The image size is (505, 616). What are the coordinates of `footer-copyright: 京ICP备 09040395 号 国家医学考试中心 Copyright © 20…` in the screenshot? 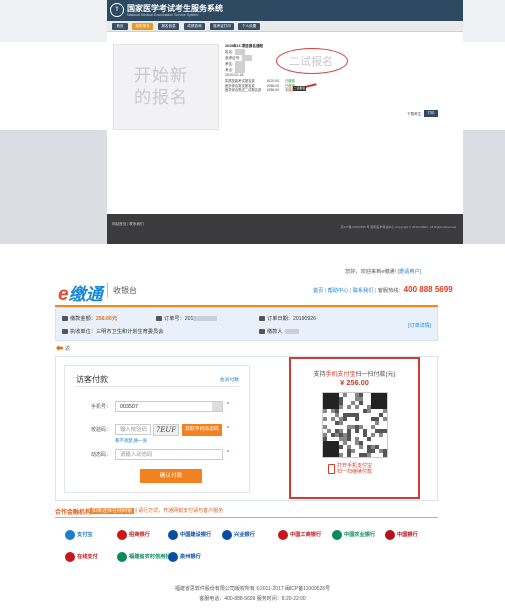 It's located at (398, 227).